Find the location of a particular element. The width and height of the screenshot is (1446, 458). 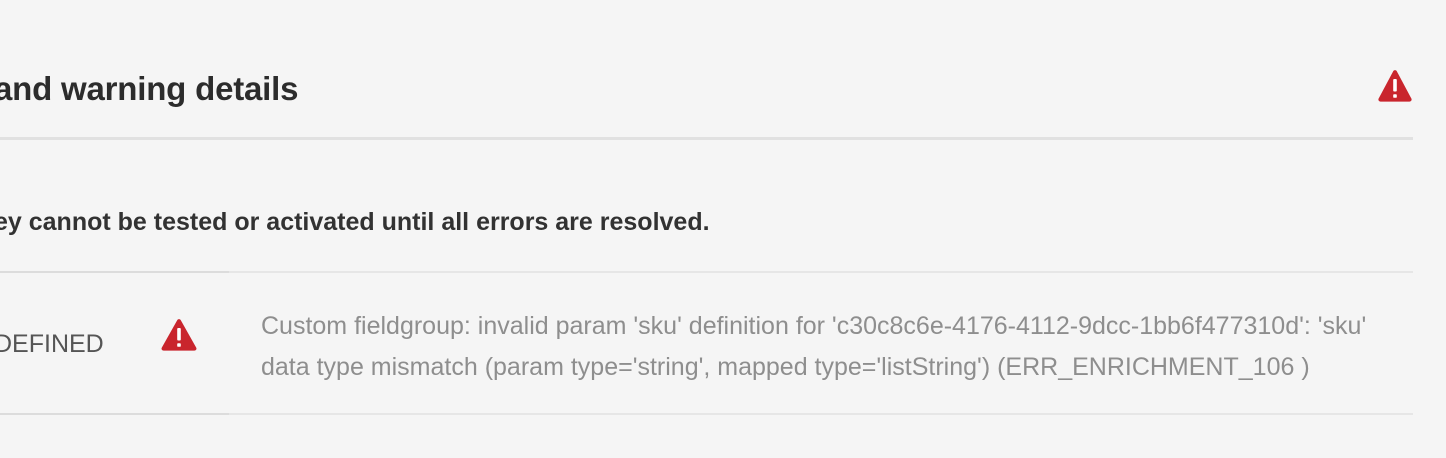

panel-title: and warning details is located at coordinates (149, 88).